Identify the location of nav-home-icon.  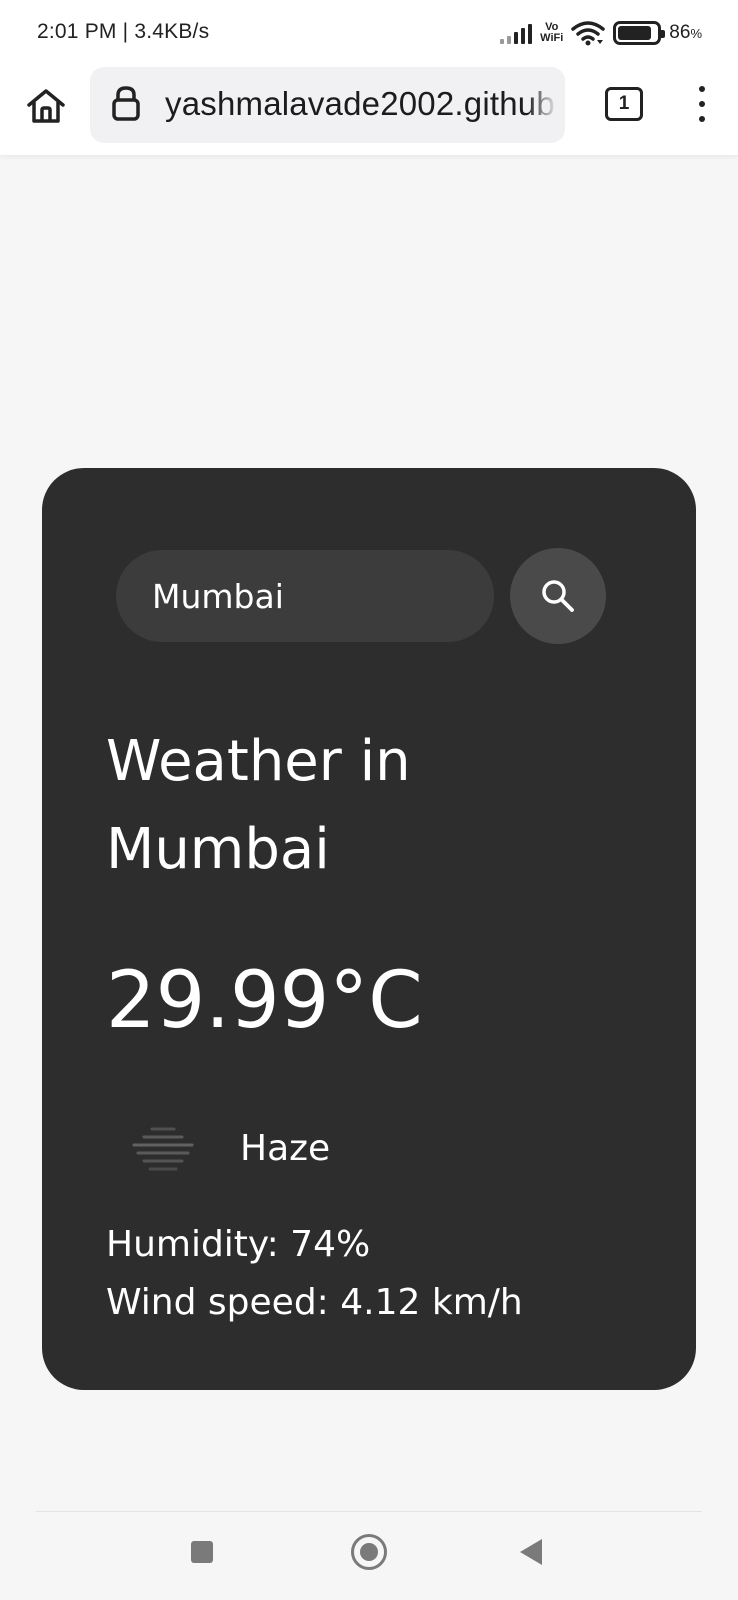
(369, 1552).